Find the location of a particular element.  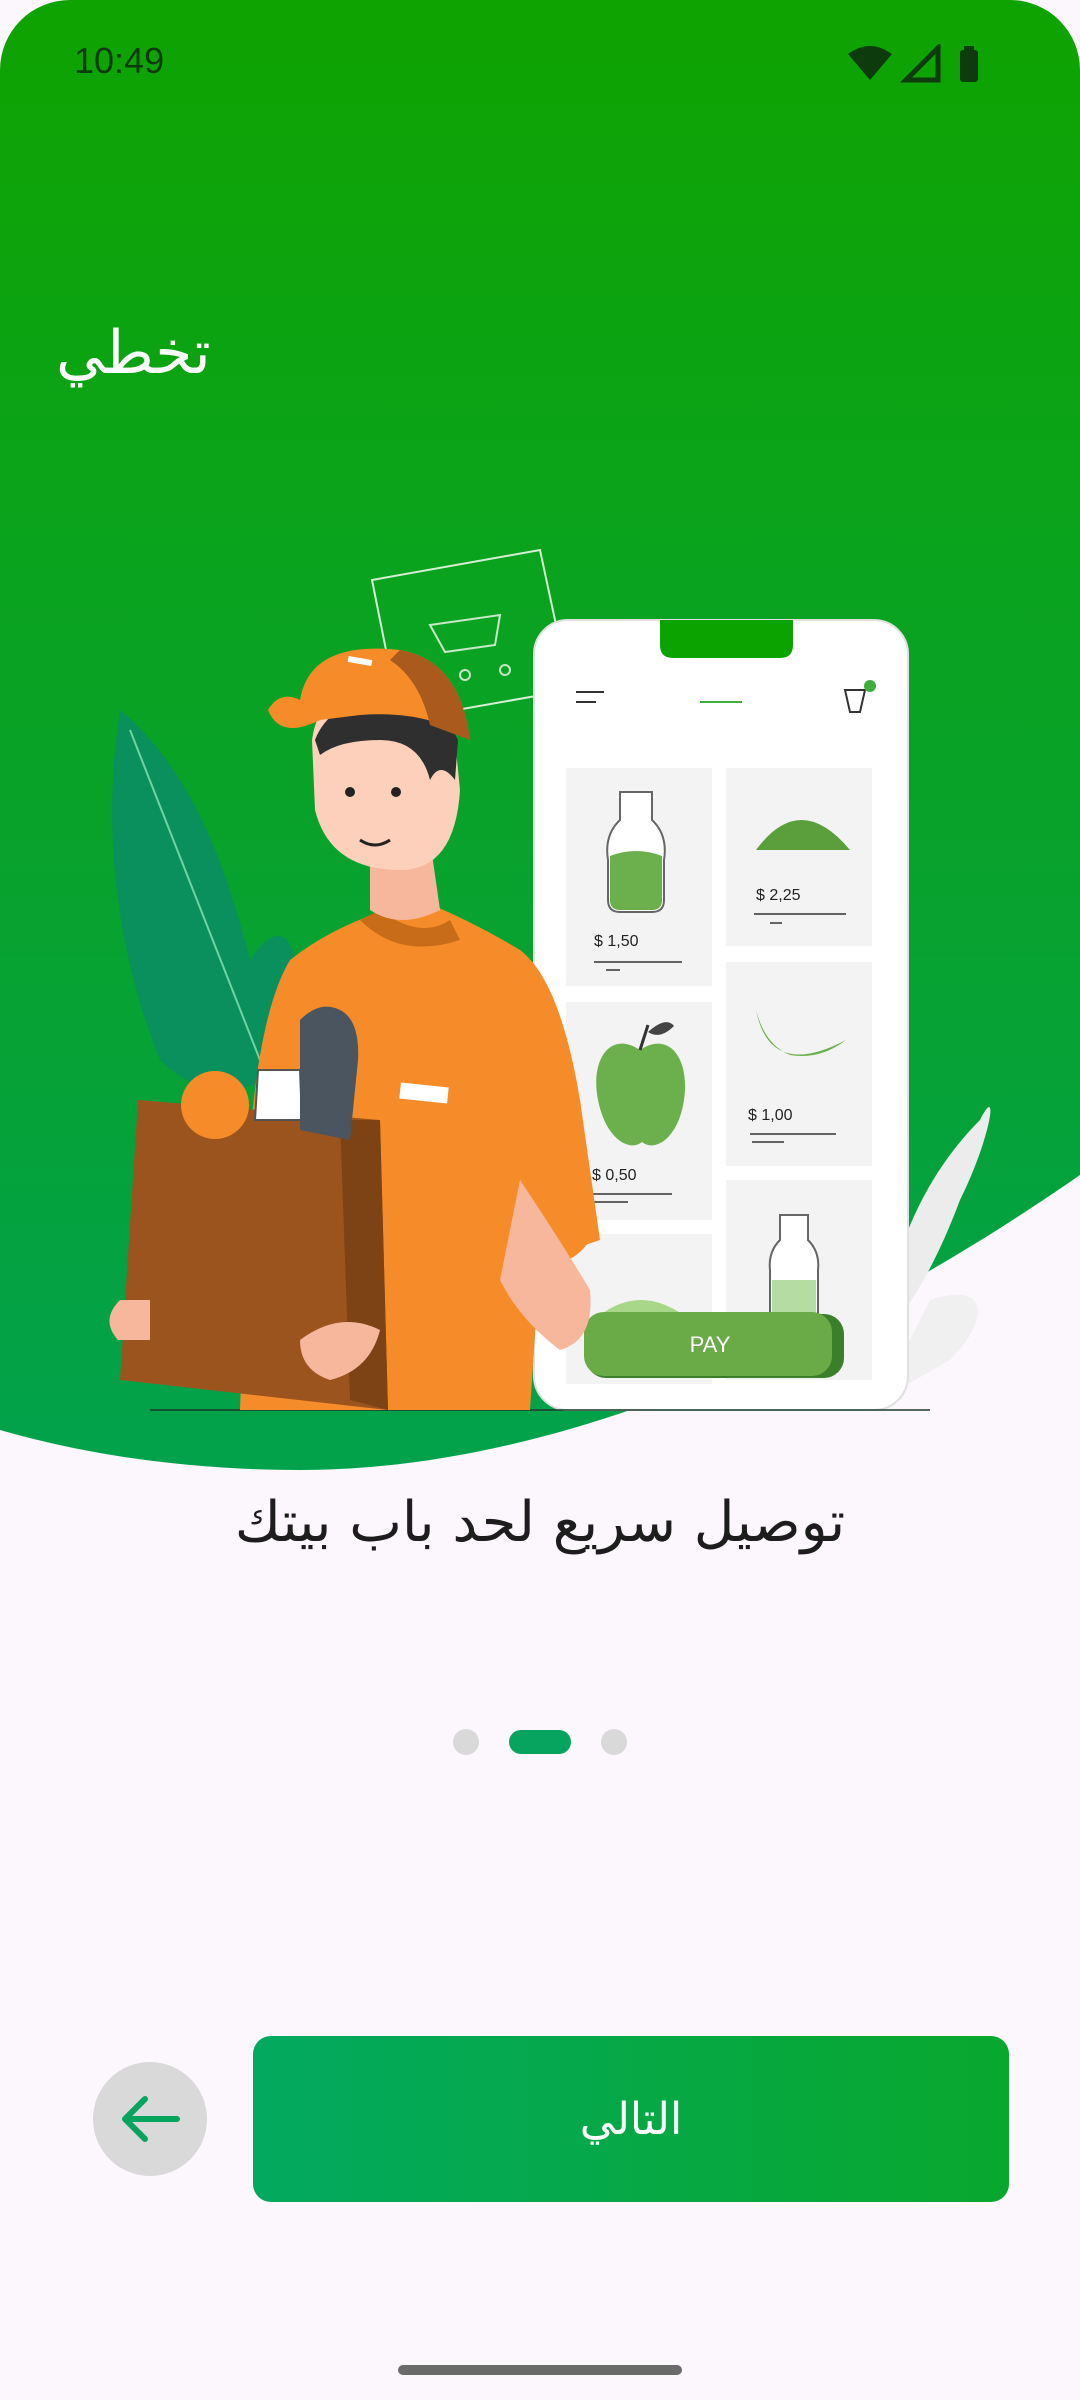

pay-label: PAY is located at coordinates (710, 1344).